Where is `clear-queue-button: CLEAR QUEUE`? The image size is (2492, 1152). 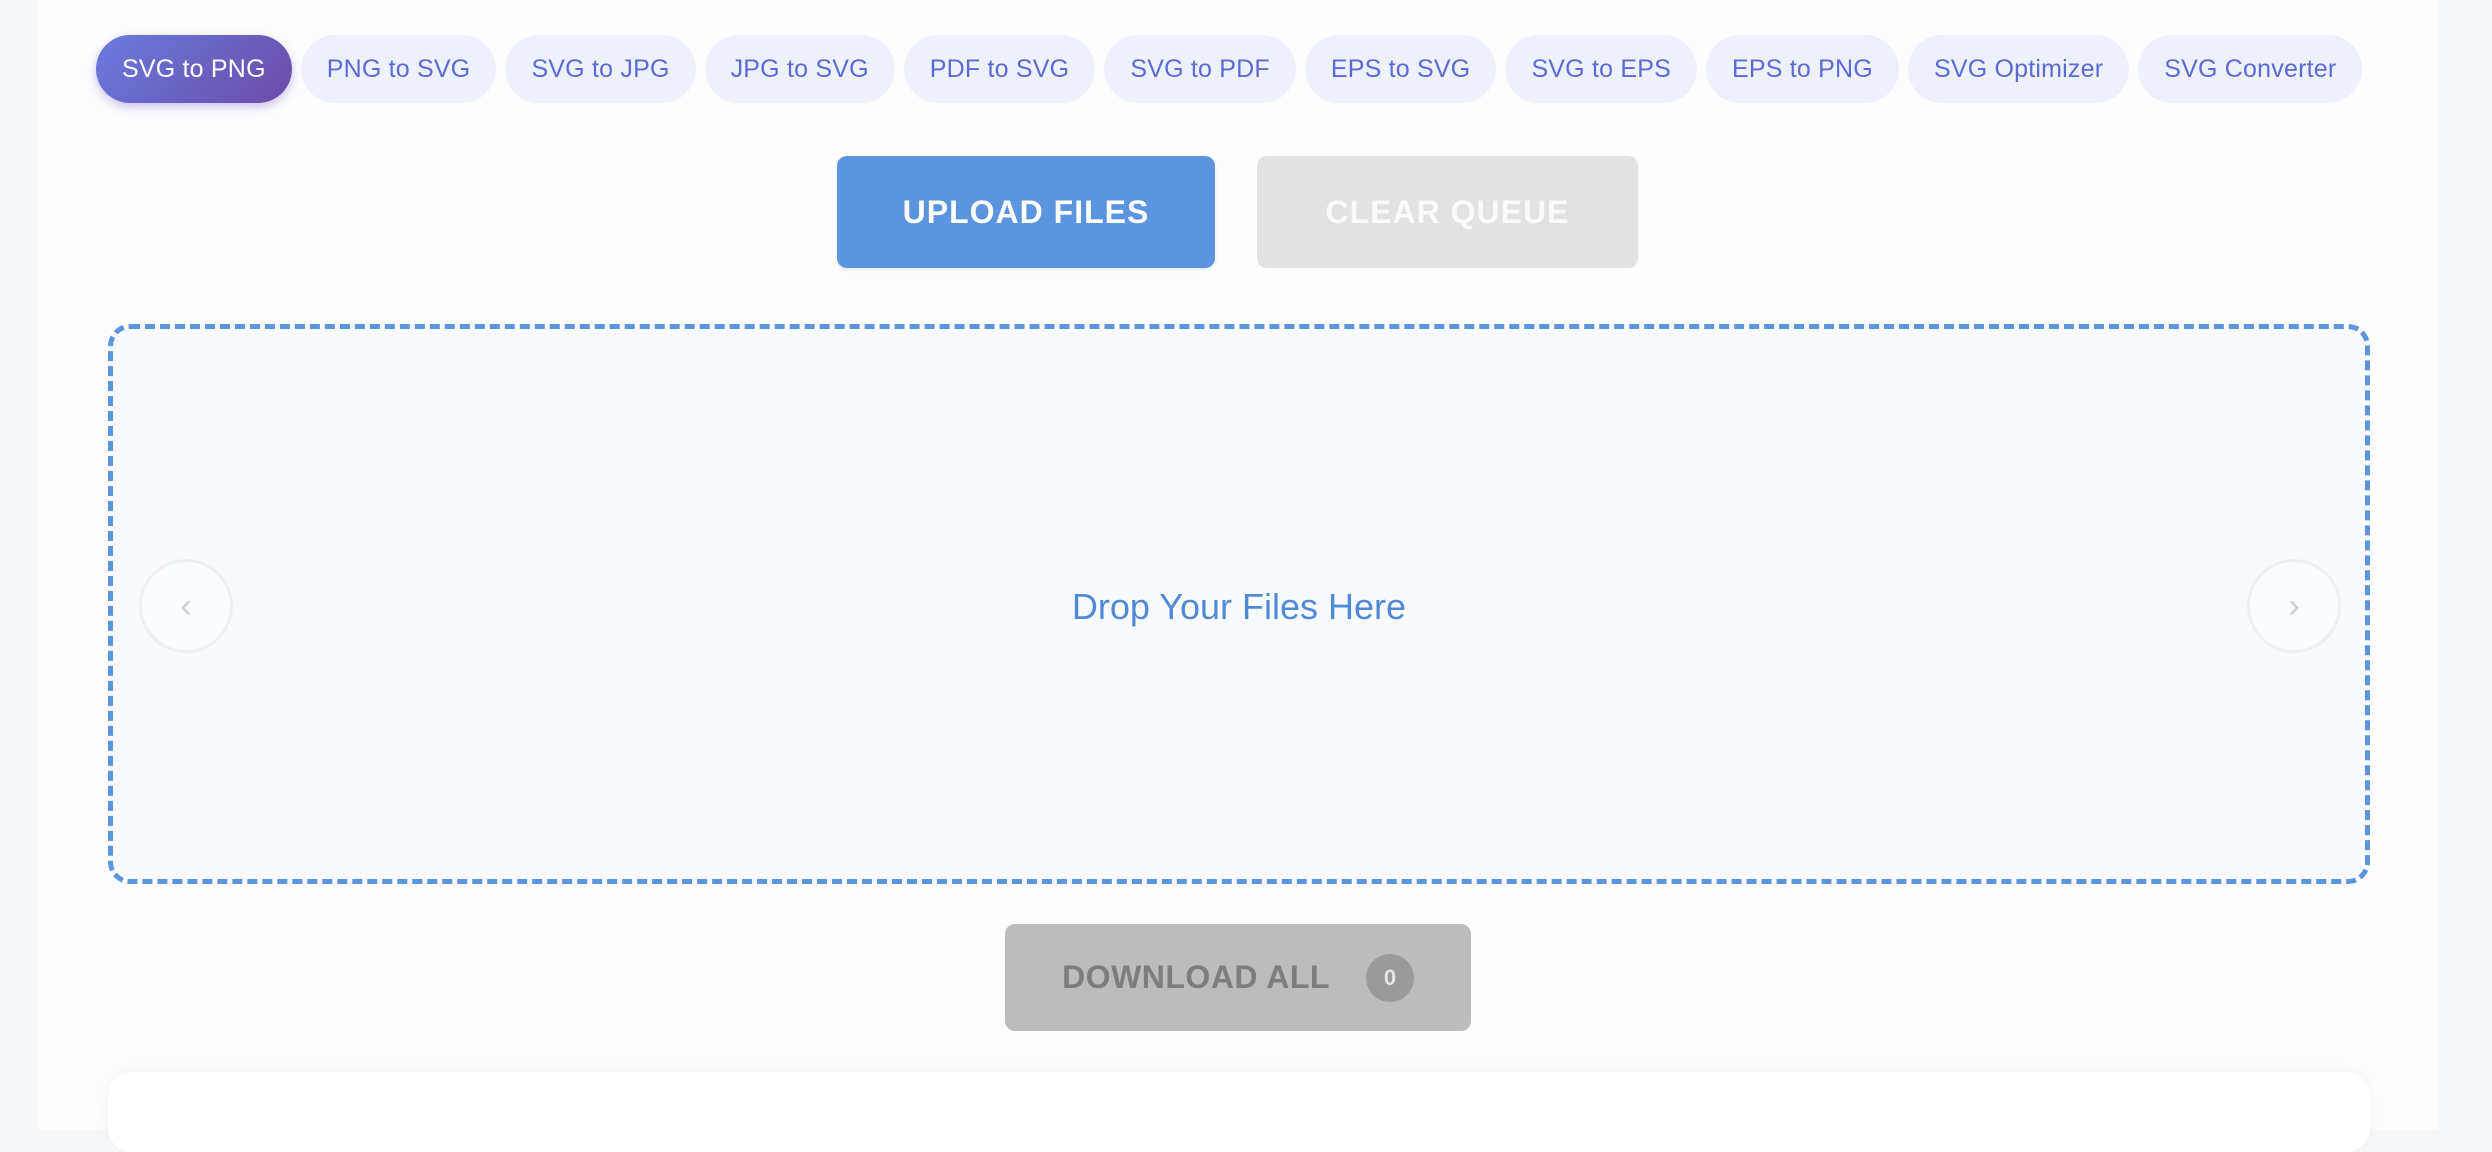
clear-queue-button: CLEAR QUEUE is located at coordinates (1447, 212).